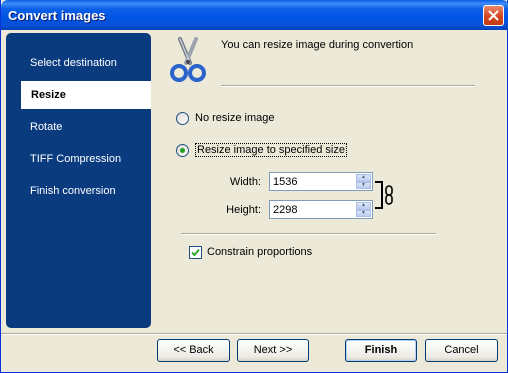  Describe the element at coordinates (321, 209) in the screenshot. I see `height-stepper: 2298 ▲ ▼` at that location.